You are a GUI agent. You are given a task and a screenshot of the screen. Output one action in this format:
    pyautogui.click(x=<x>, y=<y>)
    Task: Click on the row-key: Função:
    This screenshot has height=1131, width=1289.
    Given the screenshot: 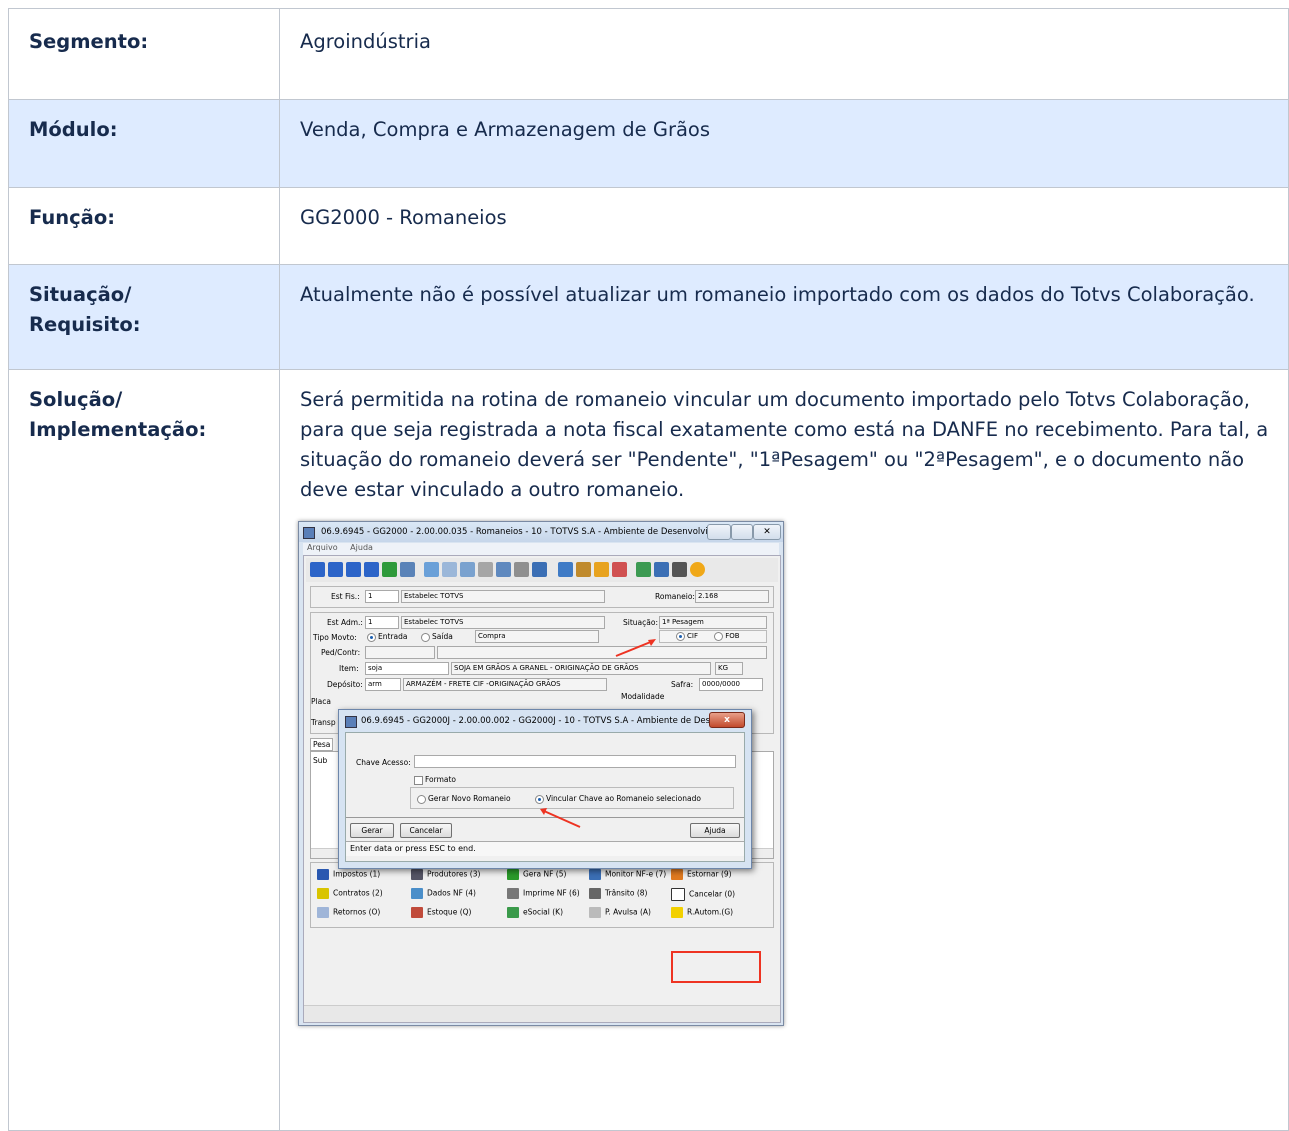 What is the action you would take?
    pyautogui.click(x=72, y=217)
    